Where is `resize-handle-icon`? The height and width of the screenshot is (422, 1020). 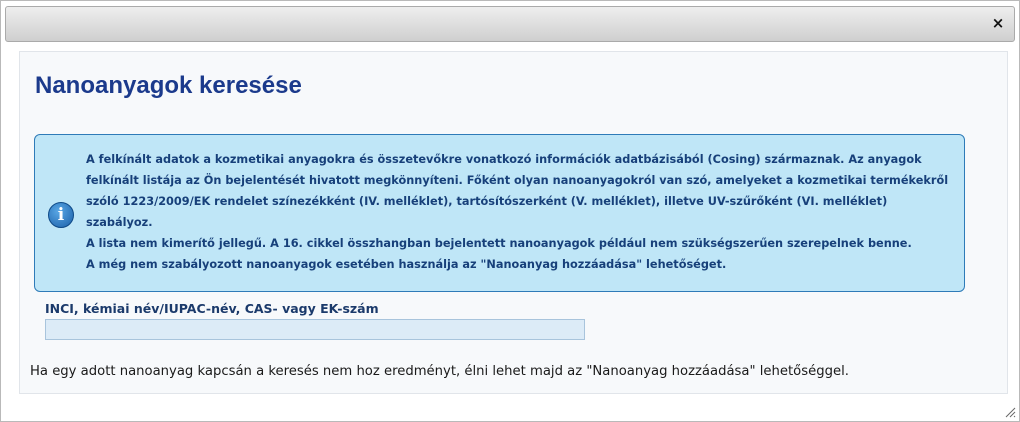 resize-handle-icon is located at coordinates (1010, 412).